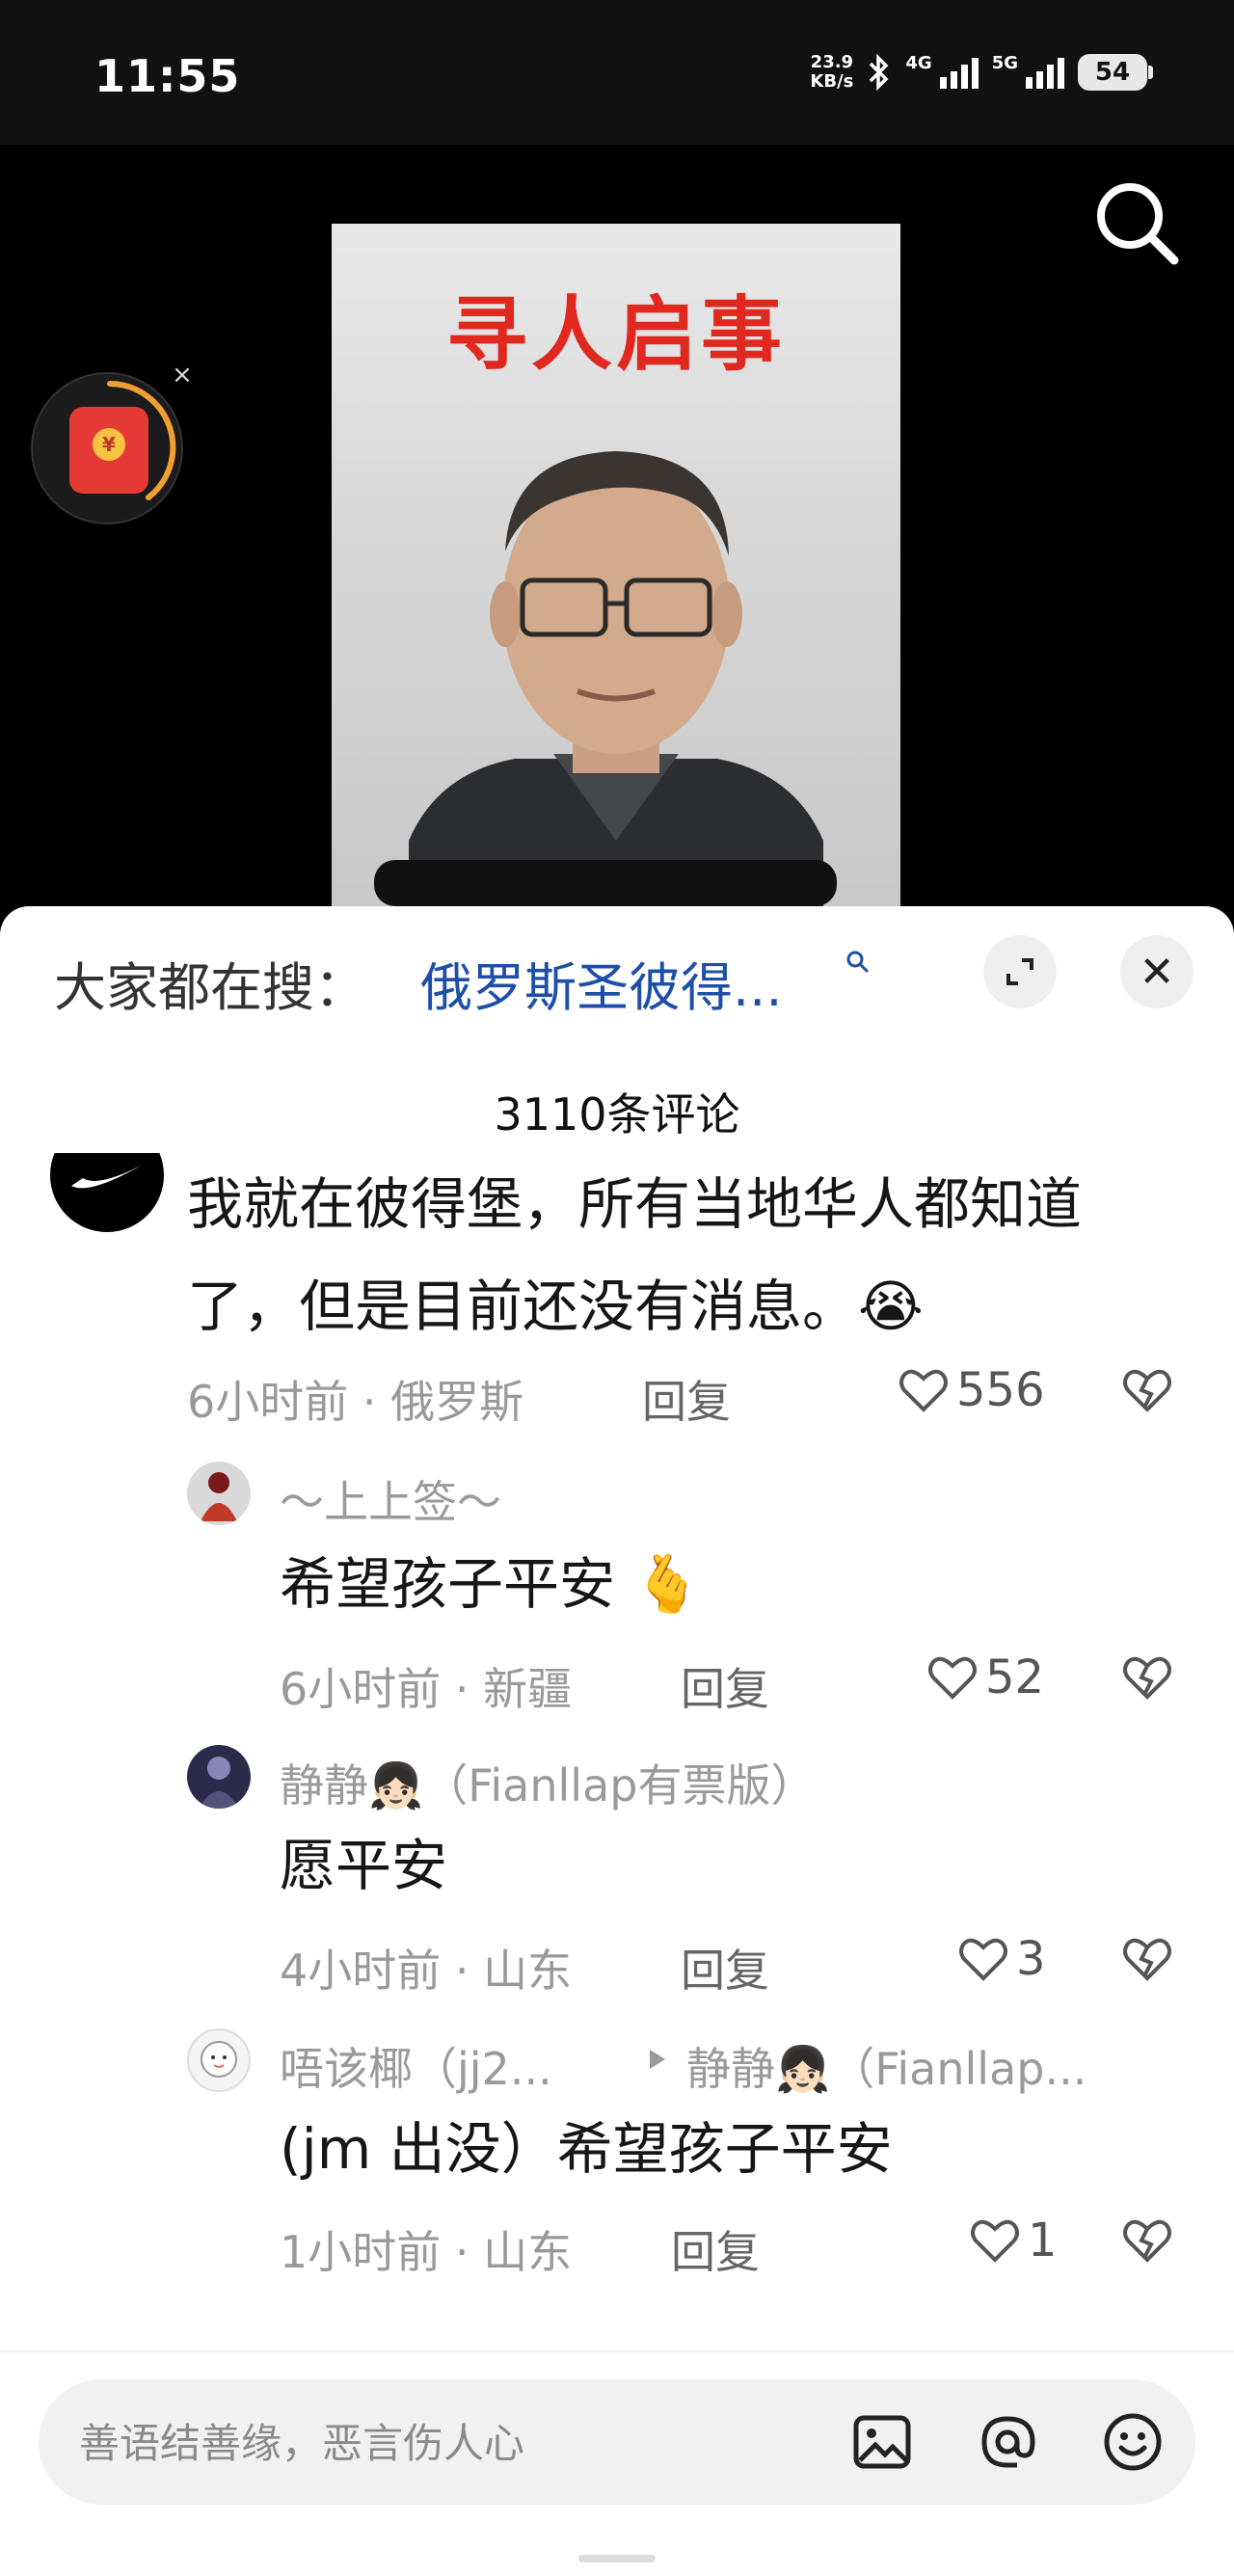  Describe the element at coordinates (1004, 63) in the screenshot. I see `sim2-label: 5G` at that location.